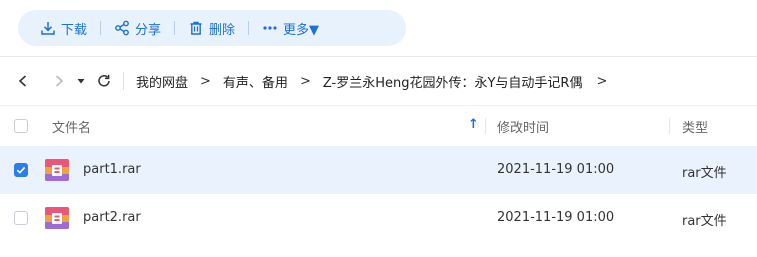 The width and height of the screenshot is (757, 257). I want to click on more-label: 更多▼, so click(301, 30).